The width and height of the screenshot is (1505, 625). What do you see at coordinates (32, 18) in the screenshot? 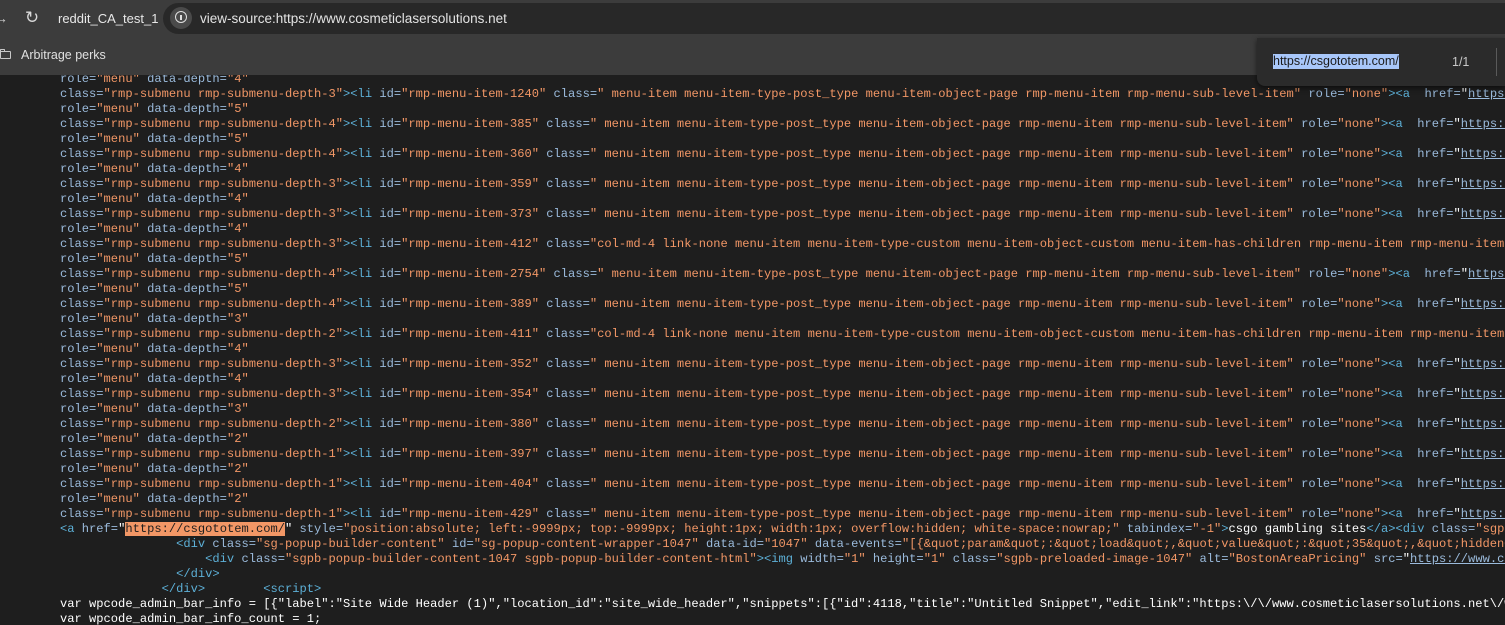
I see `reload-icon: ↻` at bounding box center [32, 18].